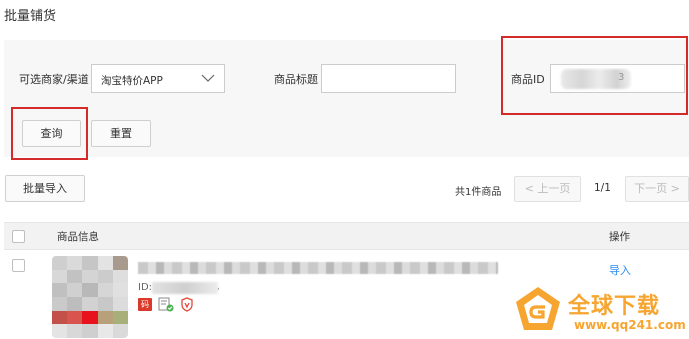  What do you see at coordinates (478, 192) in the screenshot?
I see `total-count: 共1件商品` at bounding box center [478, 192].